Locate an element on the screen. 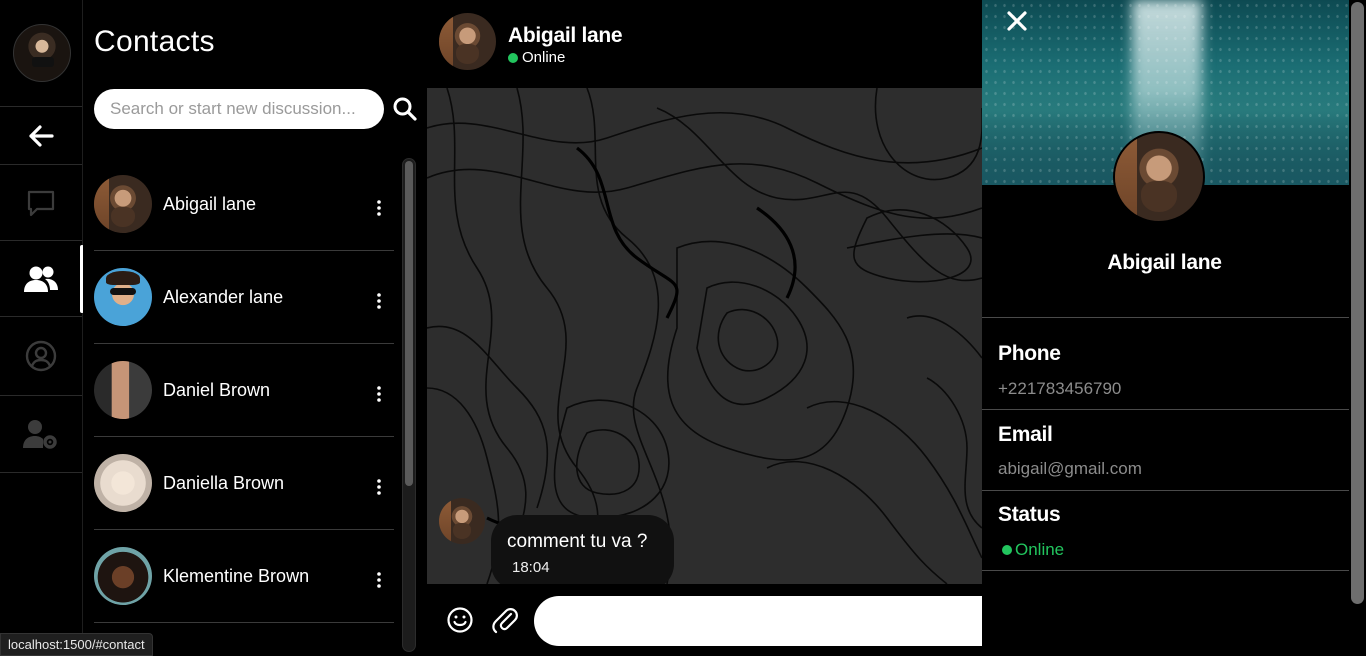 This screenshot has height=656, width=1366. page-scrollbar is located at coordinates (1357, 328).